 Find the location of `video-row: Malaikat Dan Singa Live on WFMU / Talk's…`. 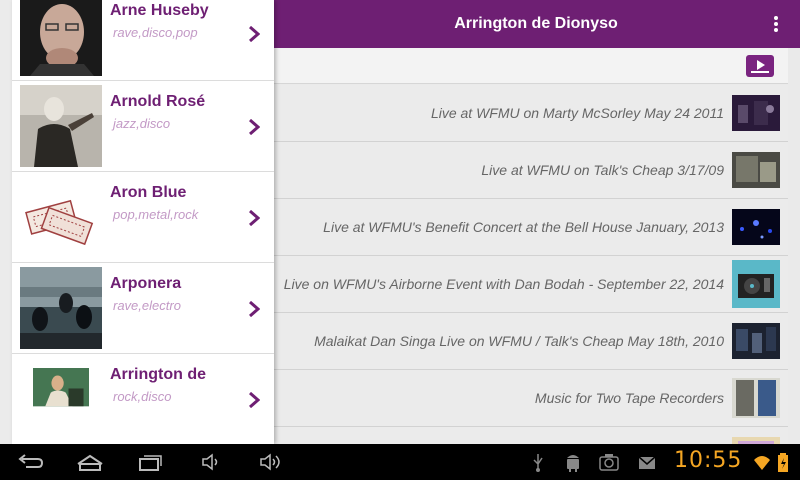

video-row: Malaikat Dan Singa Live on WFMU / Talk's… is located at coordinates (529, 341).